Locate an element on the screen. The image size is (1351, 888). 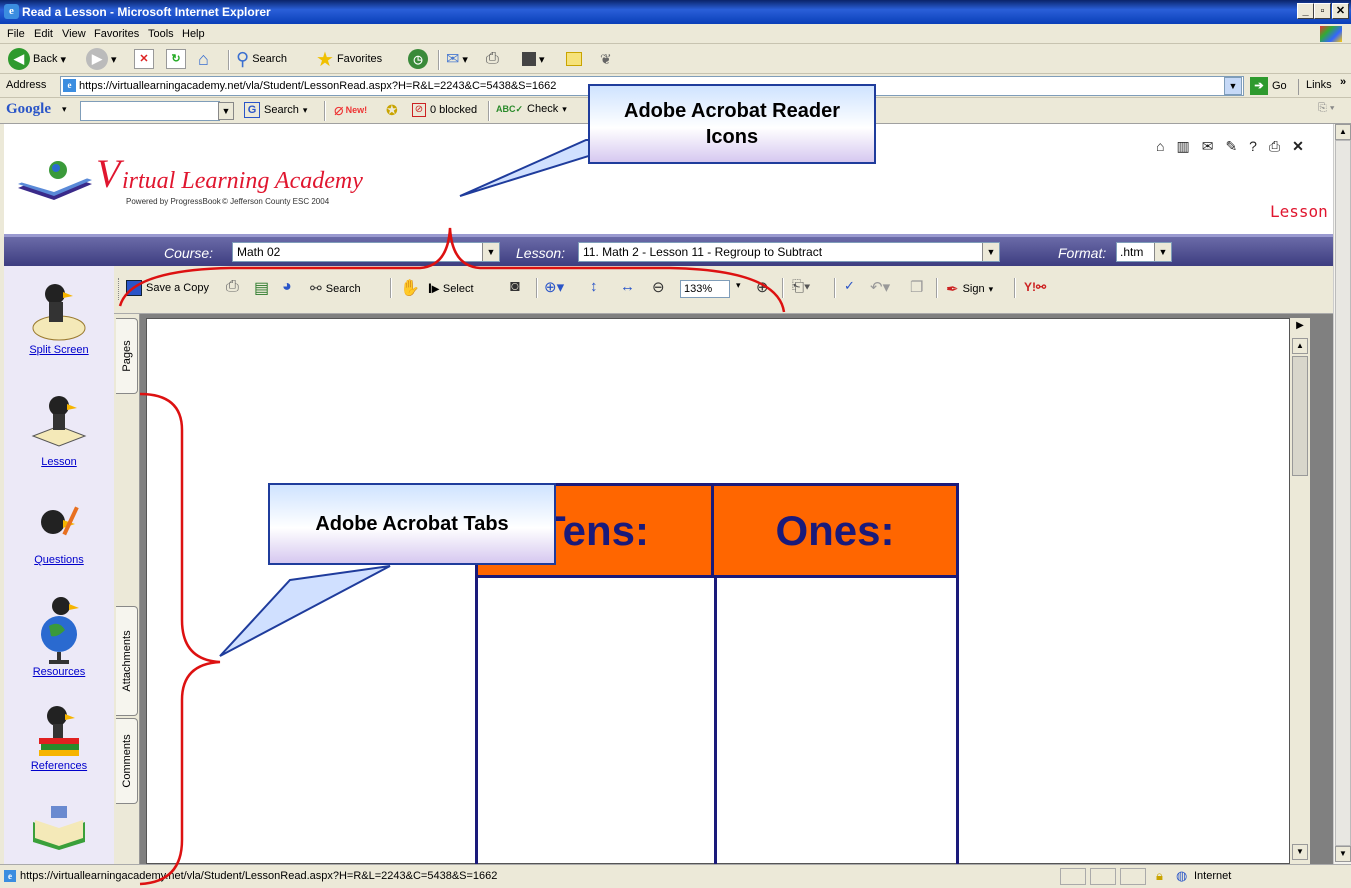
callout-acrobat-tabs: Adobe Acrobat Tabs is located at coordinates (412, 524).